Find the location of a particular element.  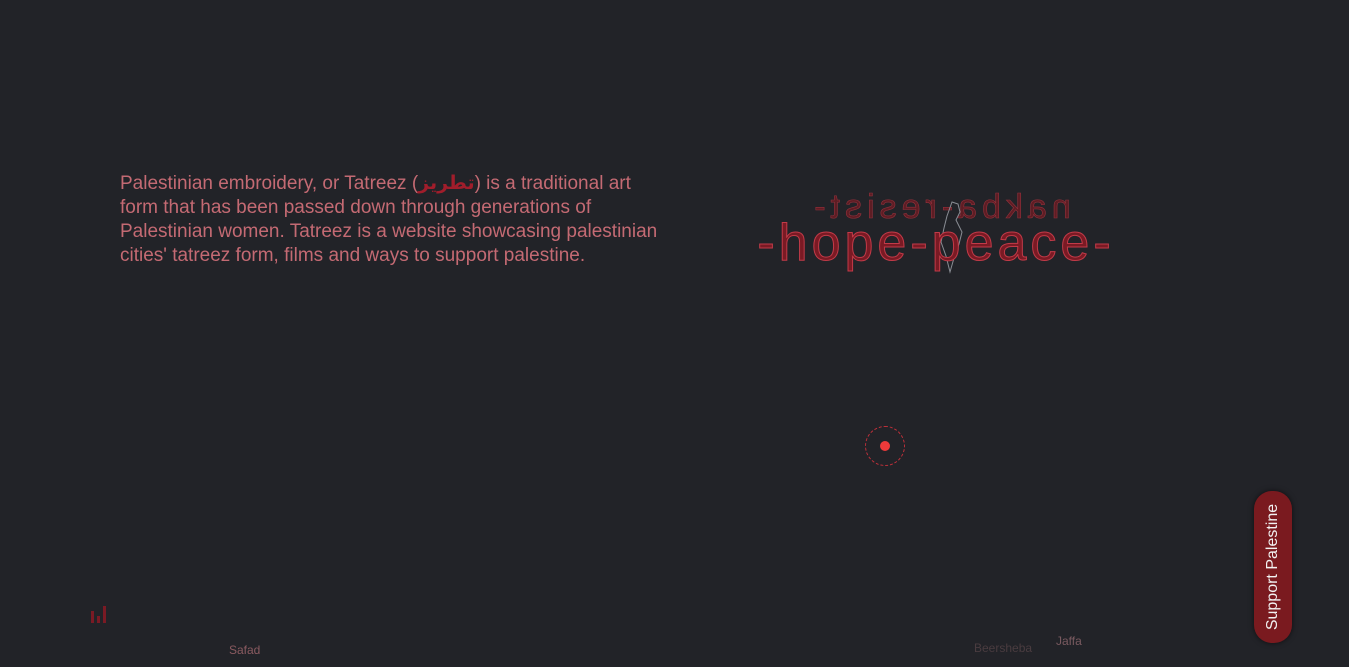

intro-text-before: Palestinian embroidery, or Tatreez ( is located at coordinates (269, 183).